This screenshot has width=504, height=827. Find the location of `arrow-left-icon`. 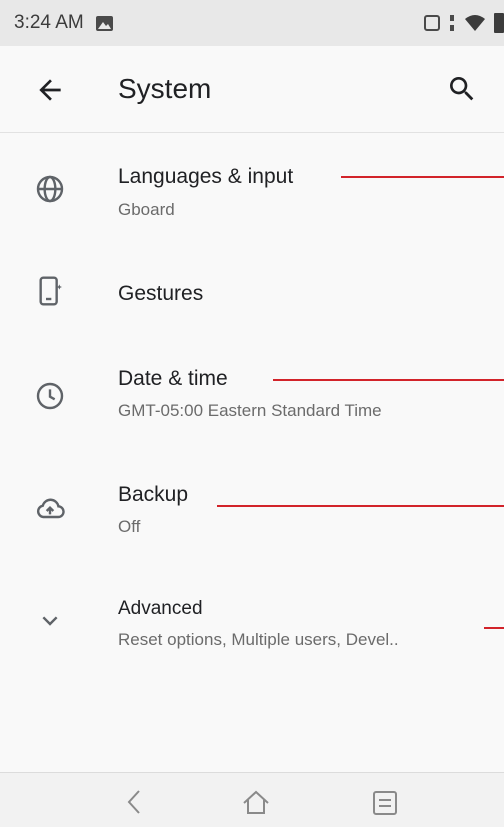

arrow-left-icon is located at coordinates (50, 90).